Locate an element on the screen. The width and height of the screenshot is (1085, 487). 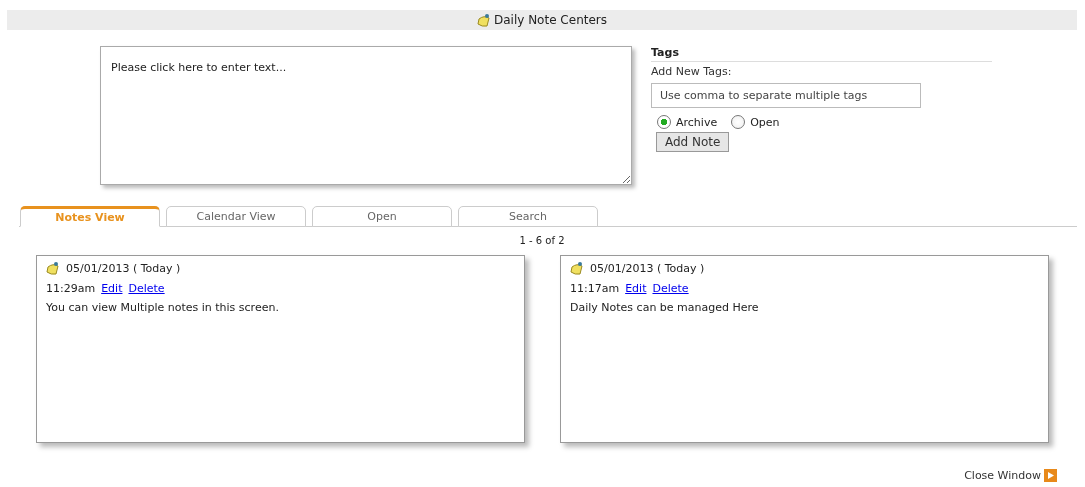
note-time: 11:29am is located at coordinates (71, 288).